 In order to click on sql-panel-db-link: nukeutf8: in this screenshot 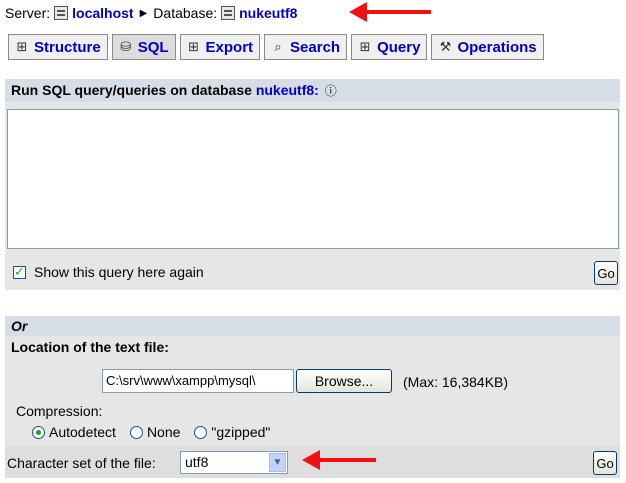, I will do `click(287, 90)`.